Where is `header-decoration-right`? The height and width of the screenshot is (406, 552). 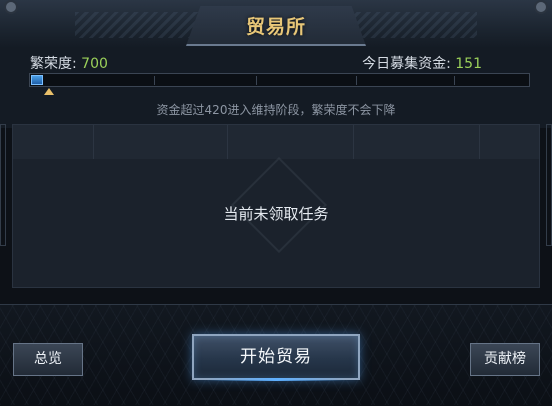 header-decoration-right is located at coordinates (412, 25).